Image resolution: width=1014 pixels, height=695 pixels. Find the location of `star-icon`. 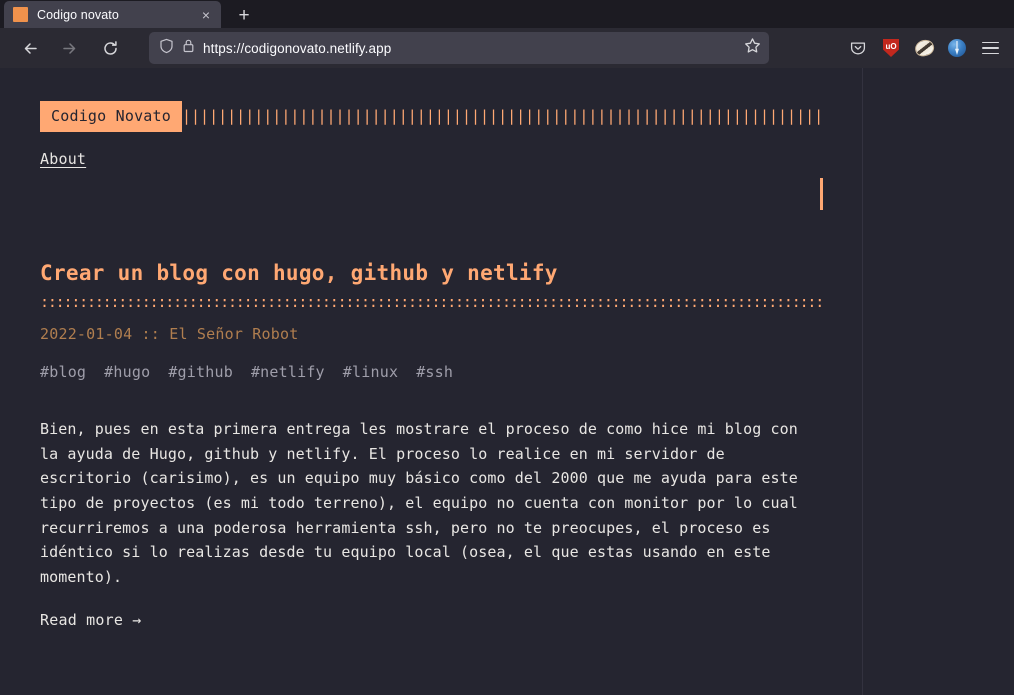

star-icon is located at coordinates (752, 48).